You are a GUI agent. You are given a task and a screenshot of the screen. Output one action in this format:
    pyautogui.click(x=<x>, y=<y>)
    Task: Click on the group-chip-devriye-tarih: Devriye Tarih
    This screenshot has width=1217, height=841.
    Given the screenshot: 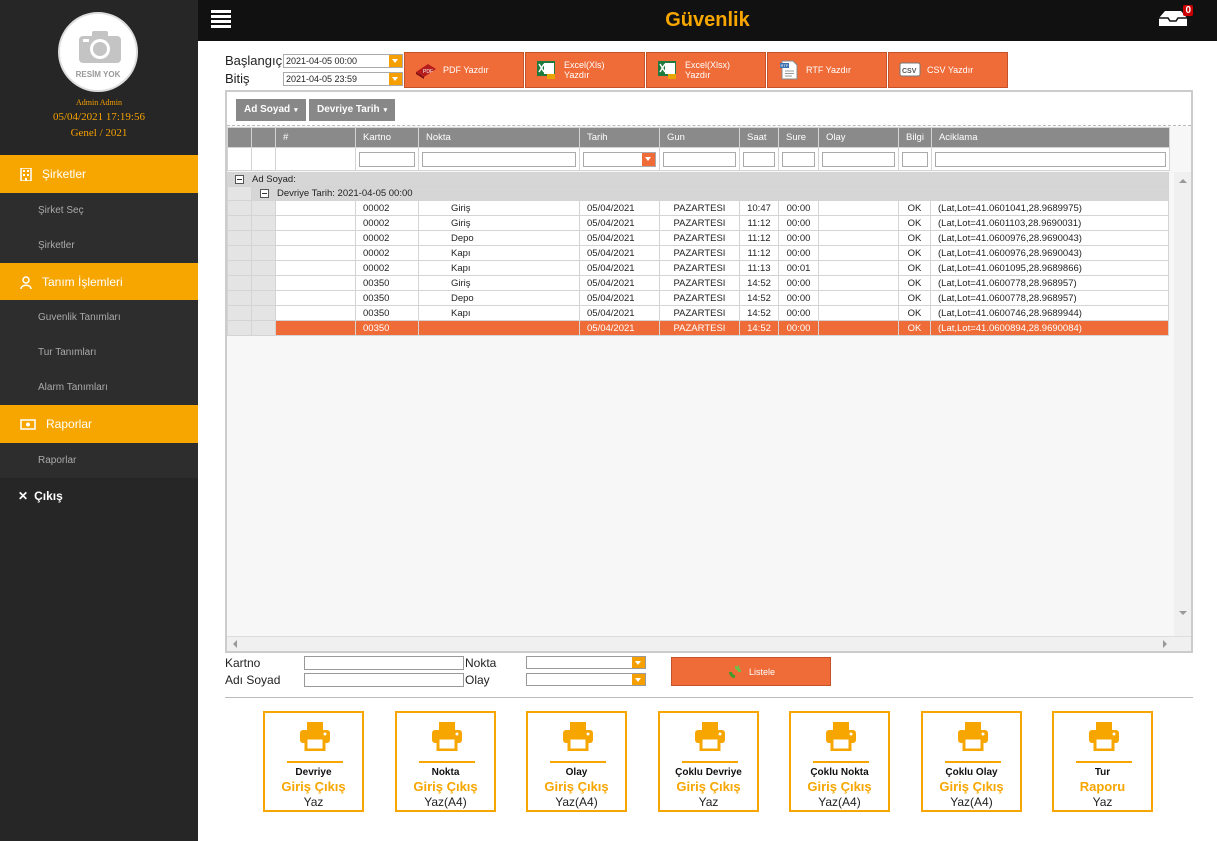 What is the action you would take?
    pyautogui.click(x=352, y=110)
    